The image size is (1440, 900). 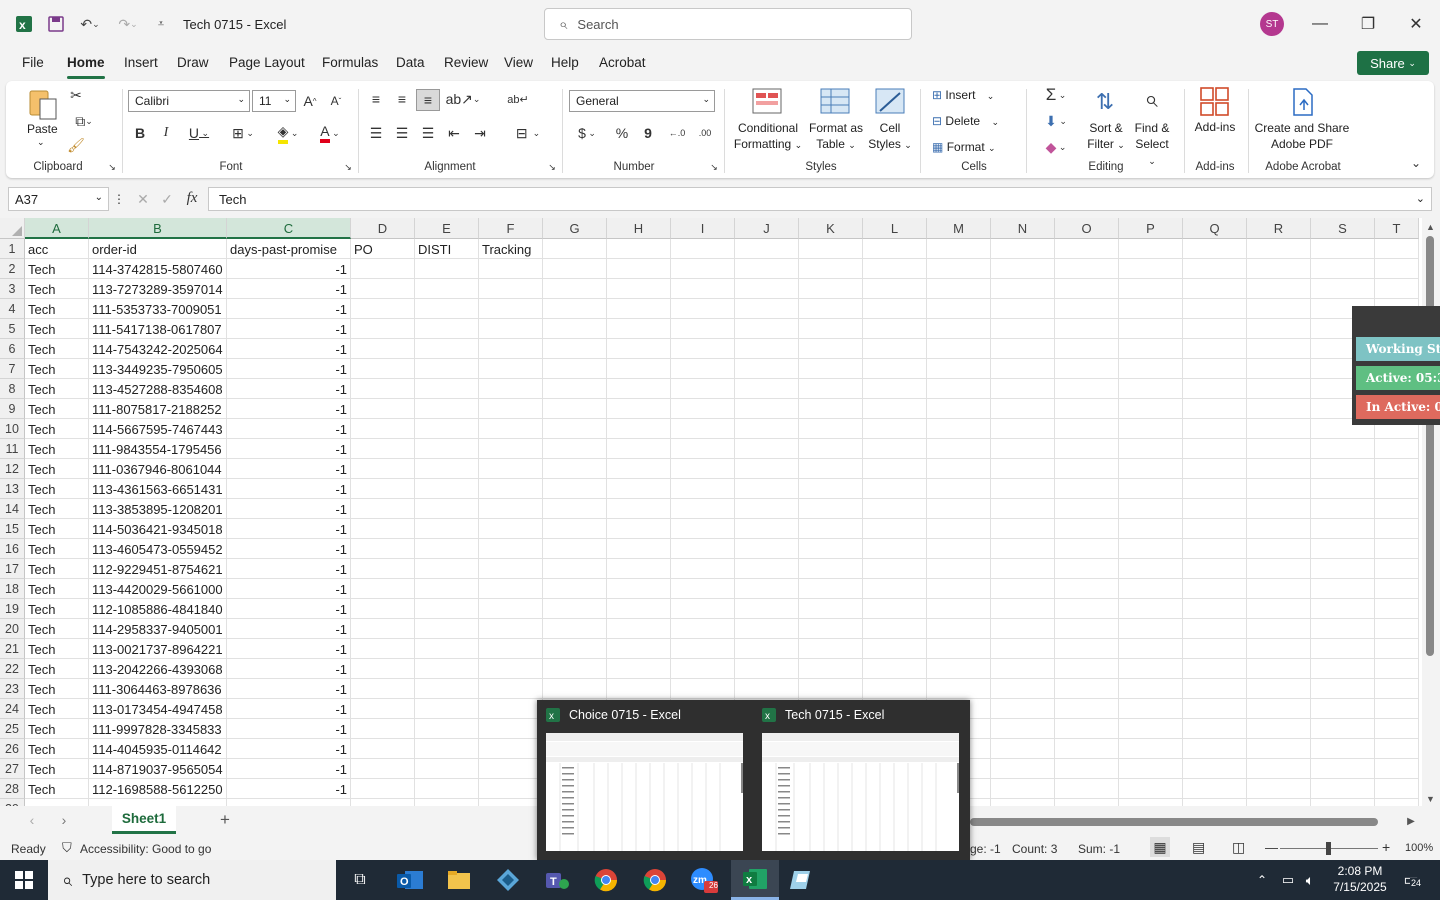 I want to click on menu-data: Data, so click(x=410, y=62).